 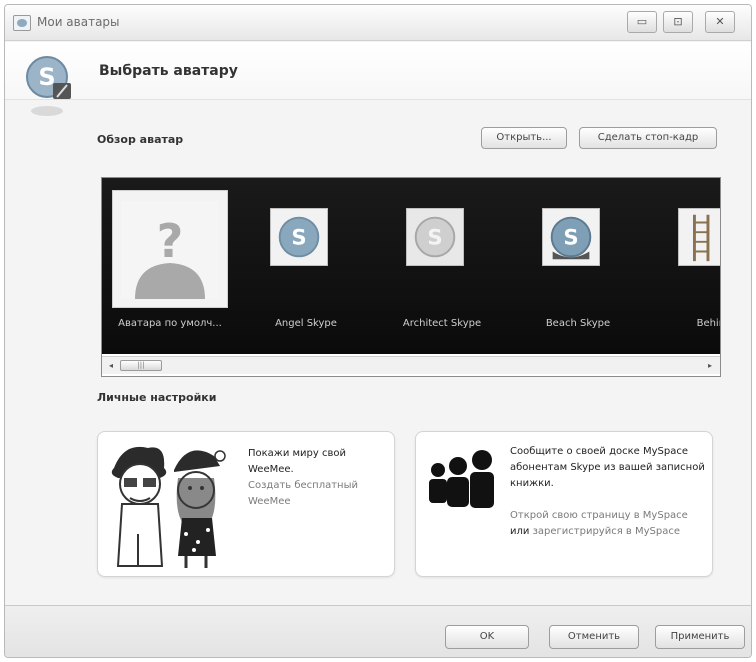 I want to click on close-button: ✕, so click(x=720, y=22).